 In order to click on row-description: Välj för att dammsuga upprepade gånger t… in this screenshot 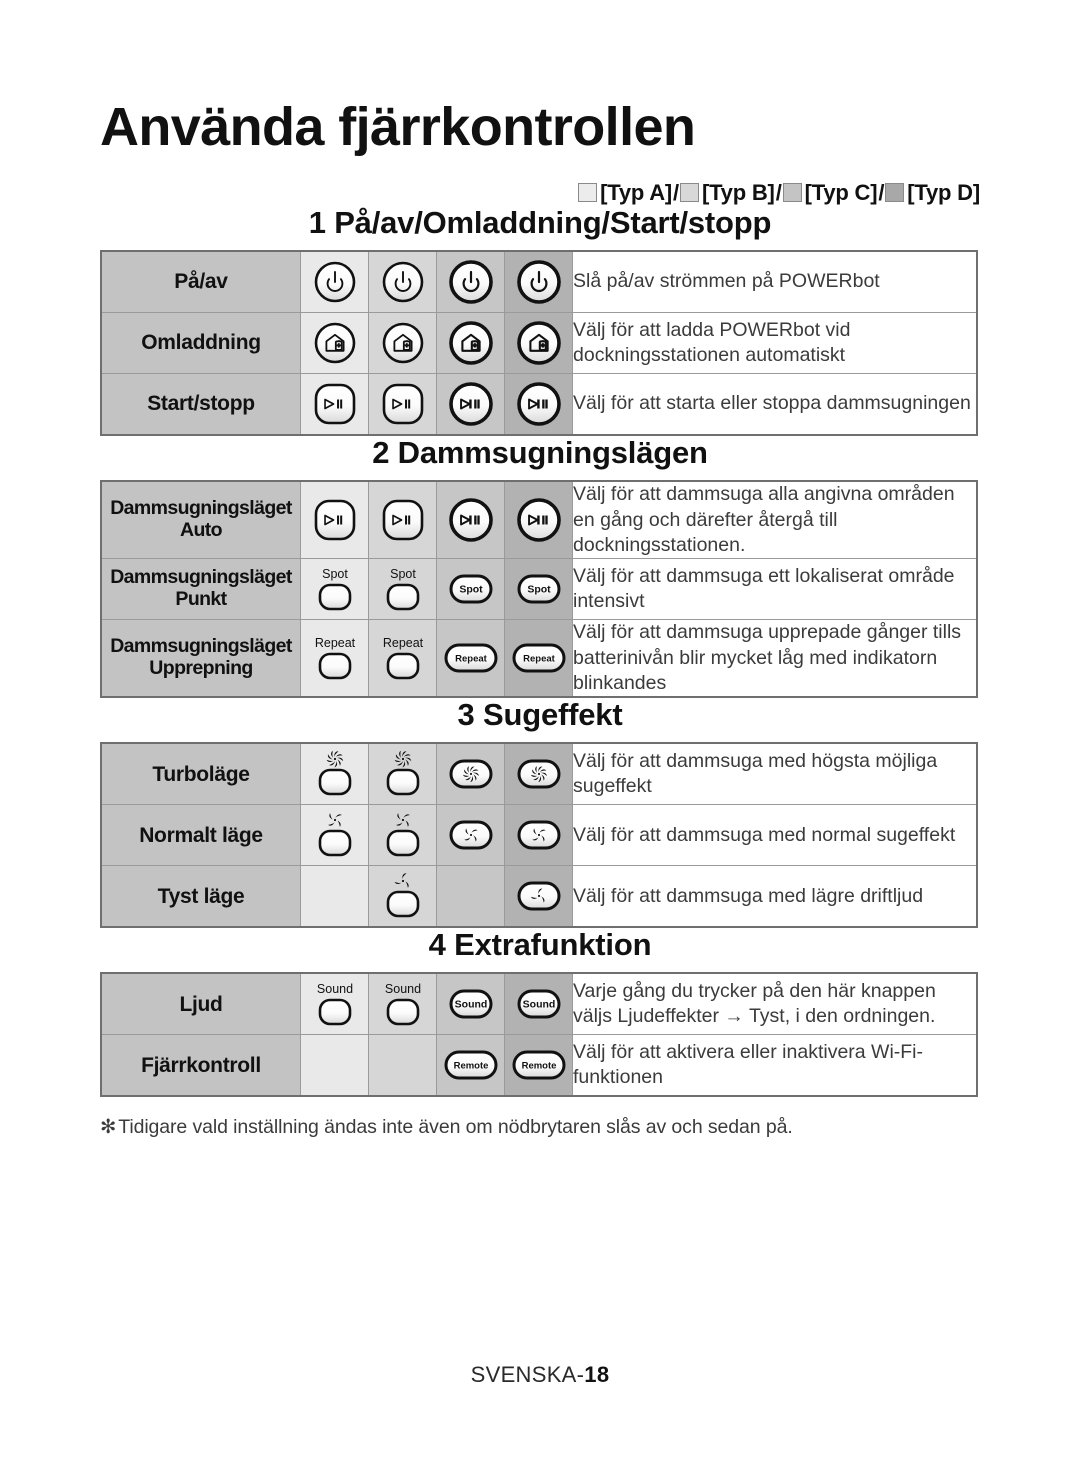, I will do `click(775, 658)`.